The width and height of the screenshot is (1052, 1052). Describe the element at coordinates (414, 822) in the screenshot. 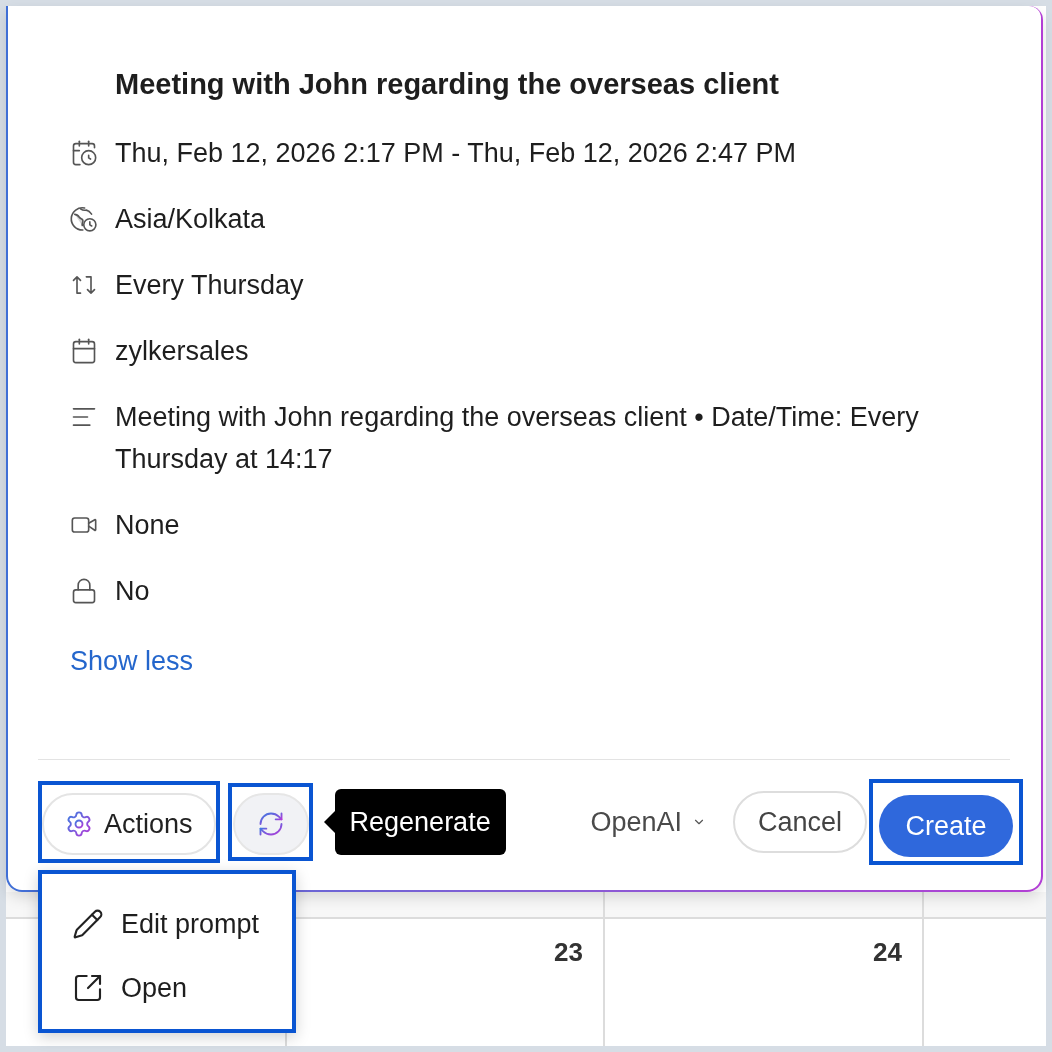

I see `tooltip: Regenerate` at that location.